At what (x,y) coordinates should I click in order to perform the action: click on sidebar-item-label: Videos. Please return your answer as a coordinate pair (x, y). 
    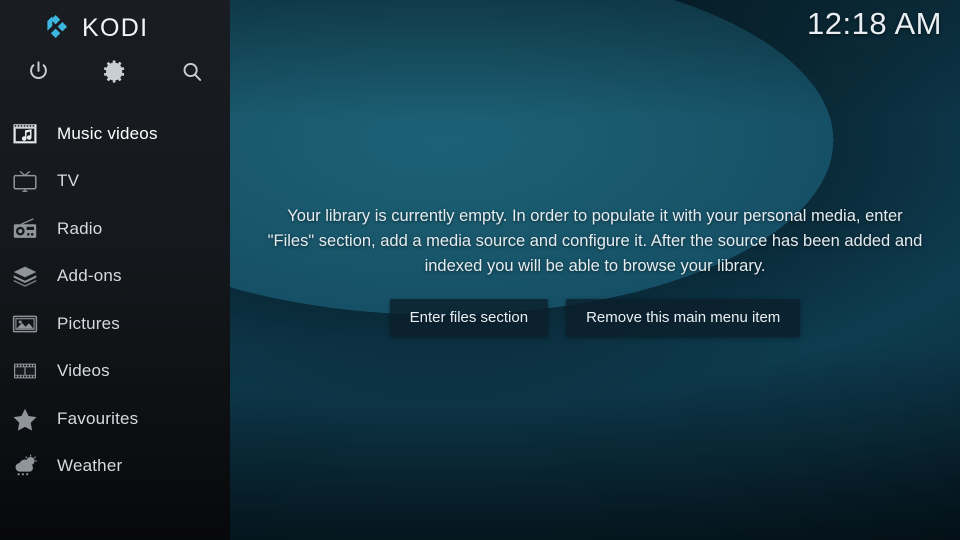
    Looking at the image, I should click on (83, 371).